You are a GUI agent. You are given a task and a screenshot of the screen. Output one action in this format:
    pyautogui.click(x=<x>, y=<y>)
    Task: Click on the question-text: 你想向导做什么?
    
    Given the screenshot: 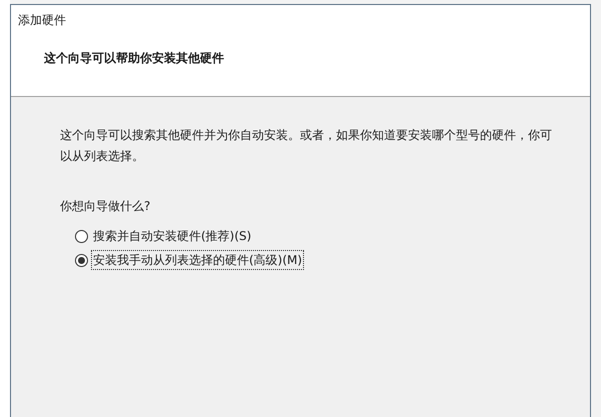 What is the action you would take?
    pyautogui.click(x=105, y=206)
    